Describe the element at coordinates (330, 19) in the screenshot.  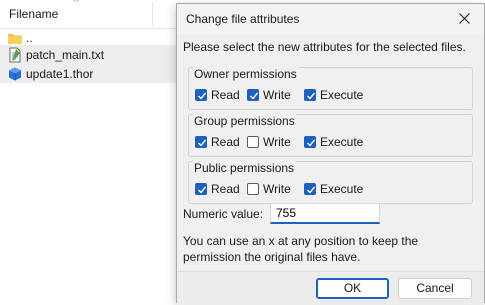
I see `dialog-titlebar: Change file attributes` at that location.